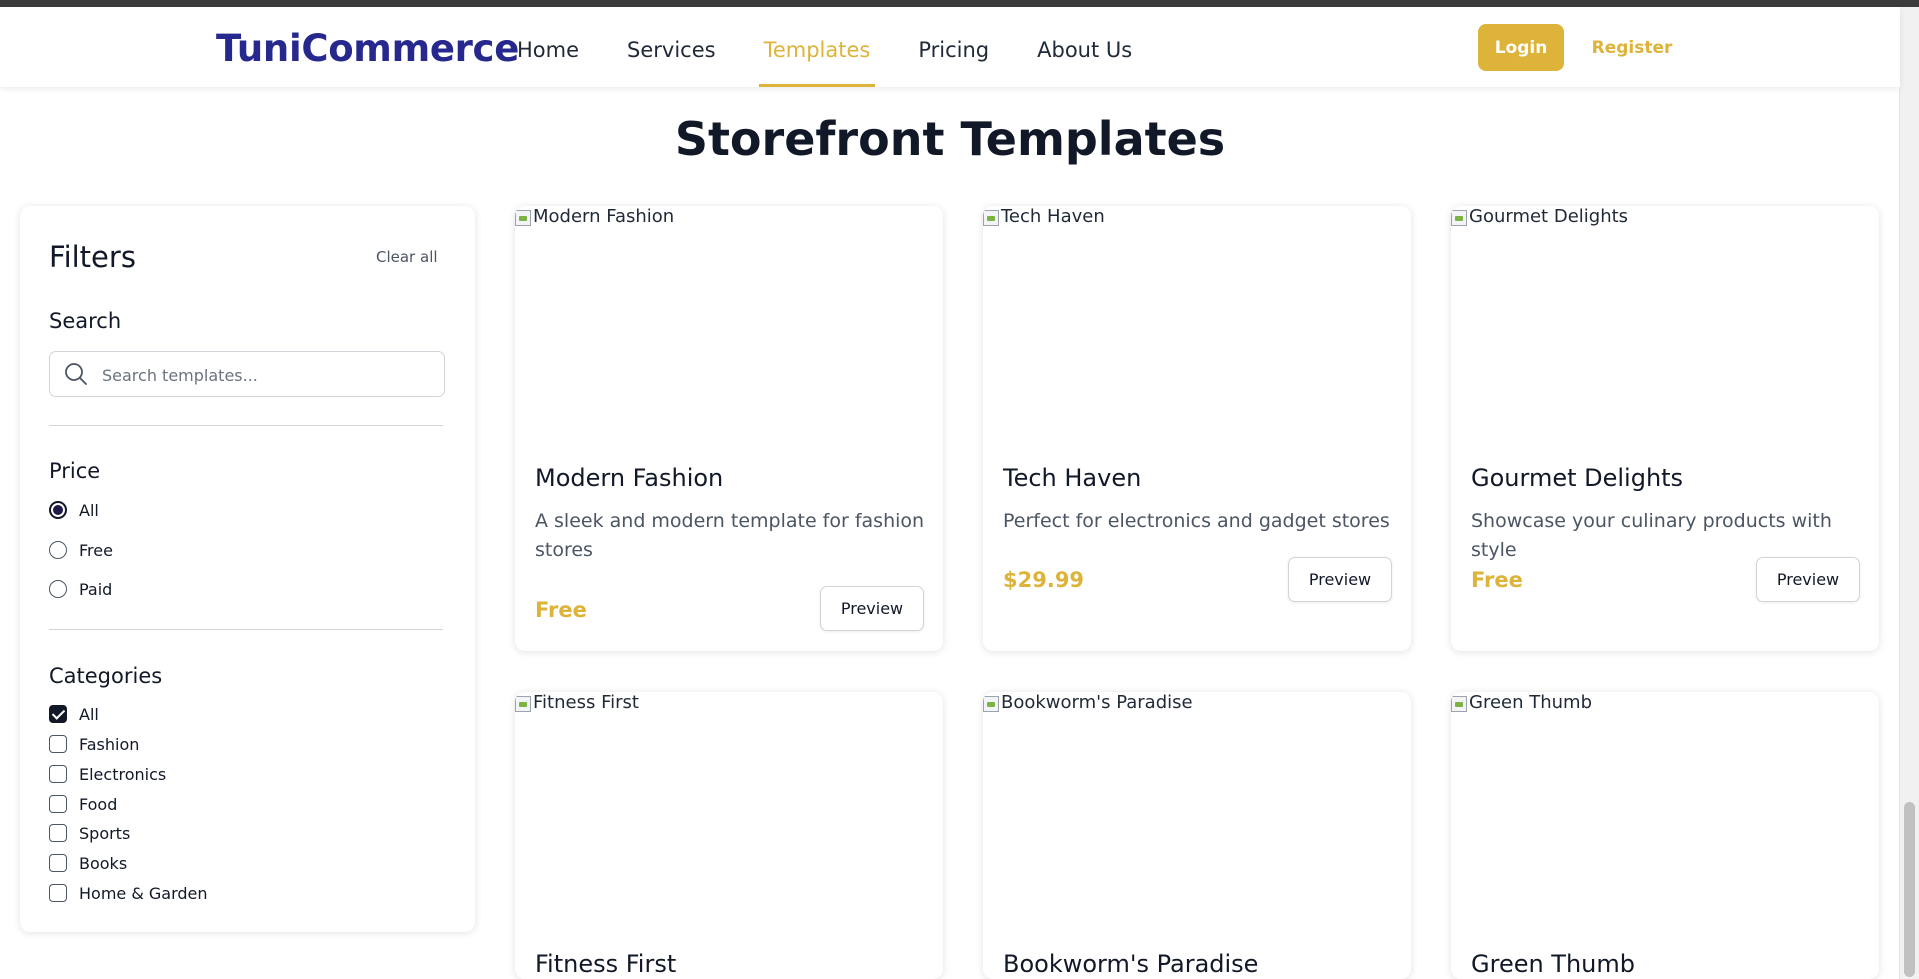  What do you see at coordinates (89, 510) in the screenshot?
I see `price-option-label: All` at bounding box center [89, 510].